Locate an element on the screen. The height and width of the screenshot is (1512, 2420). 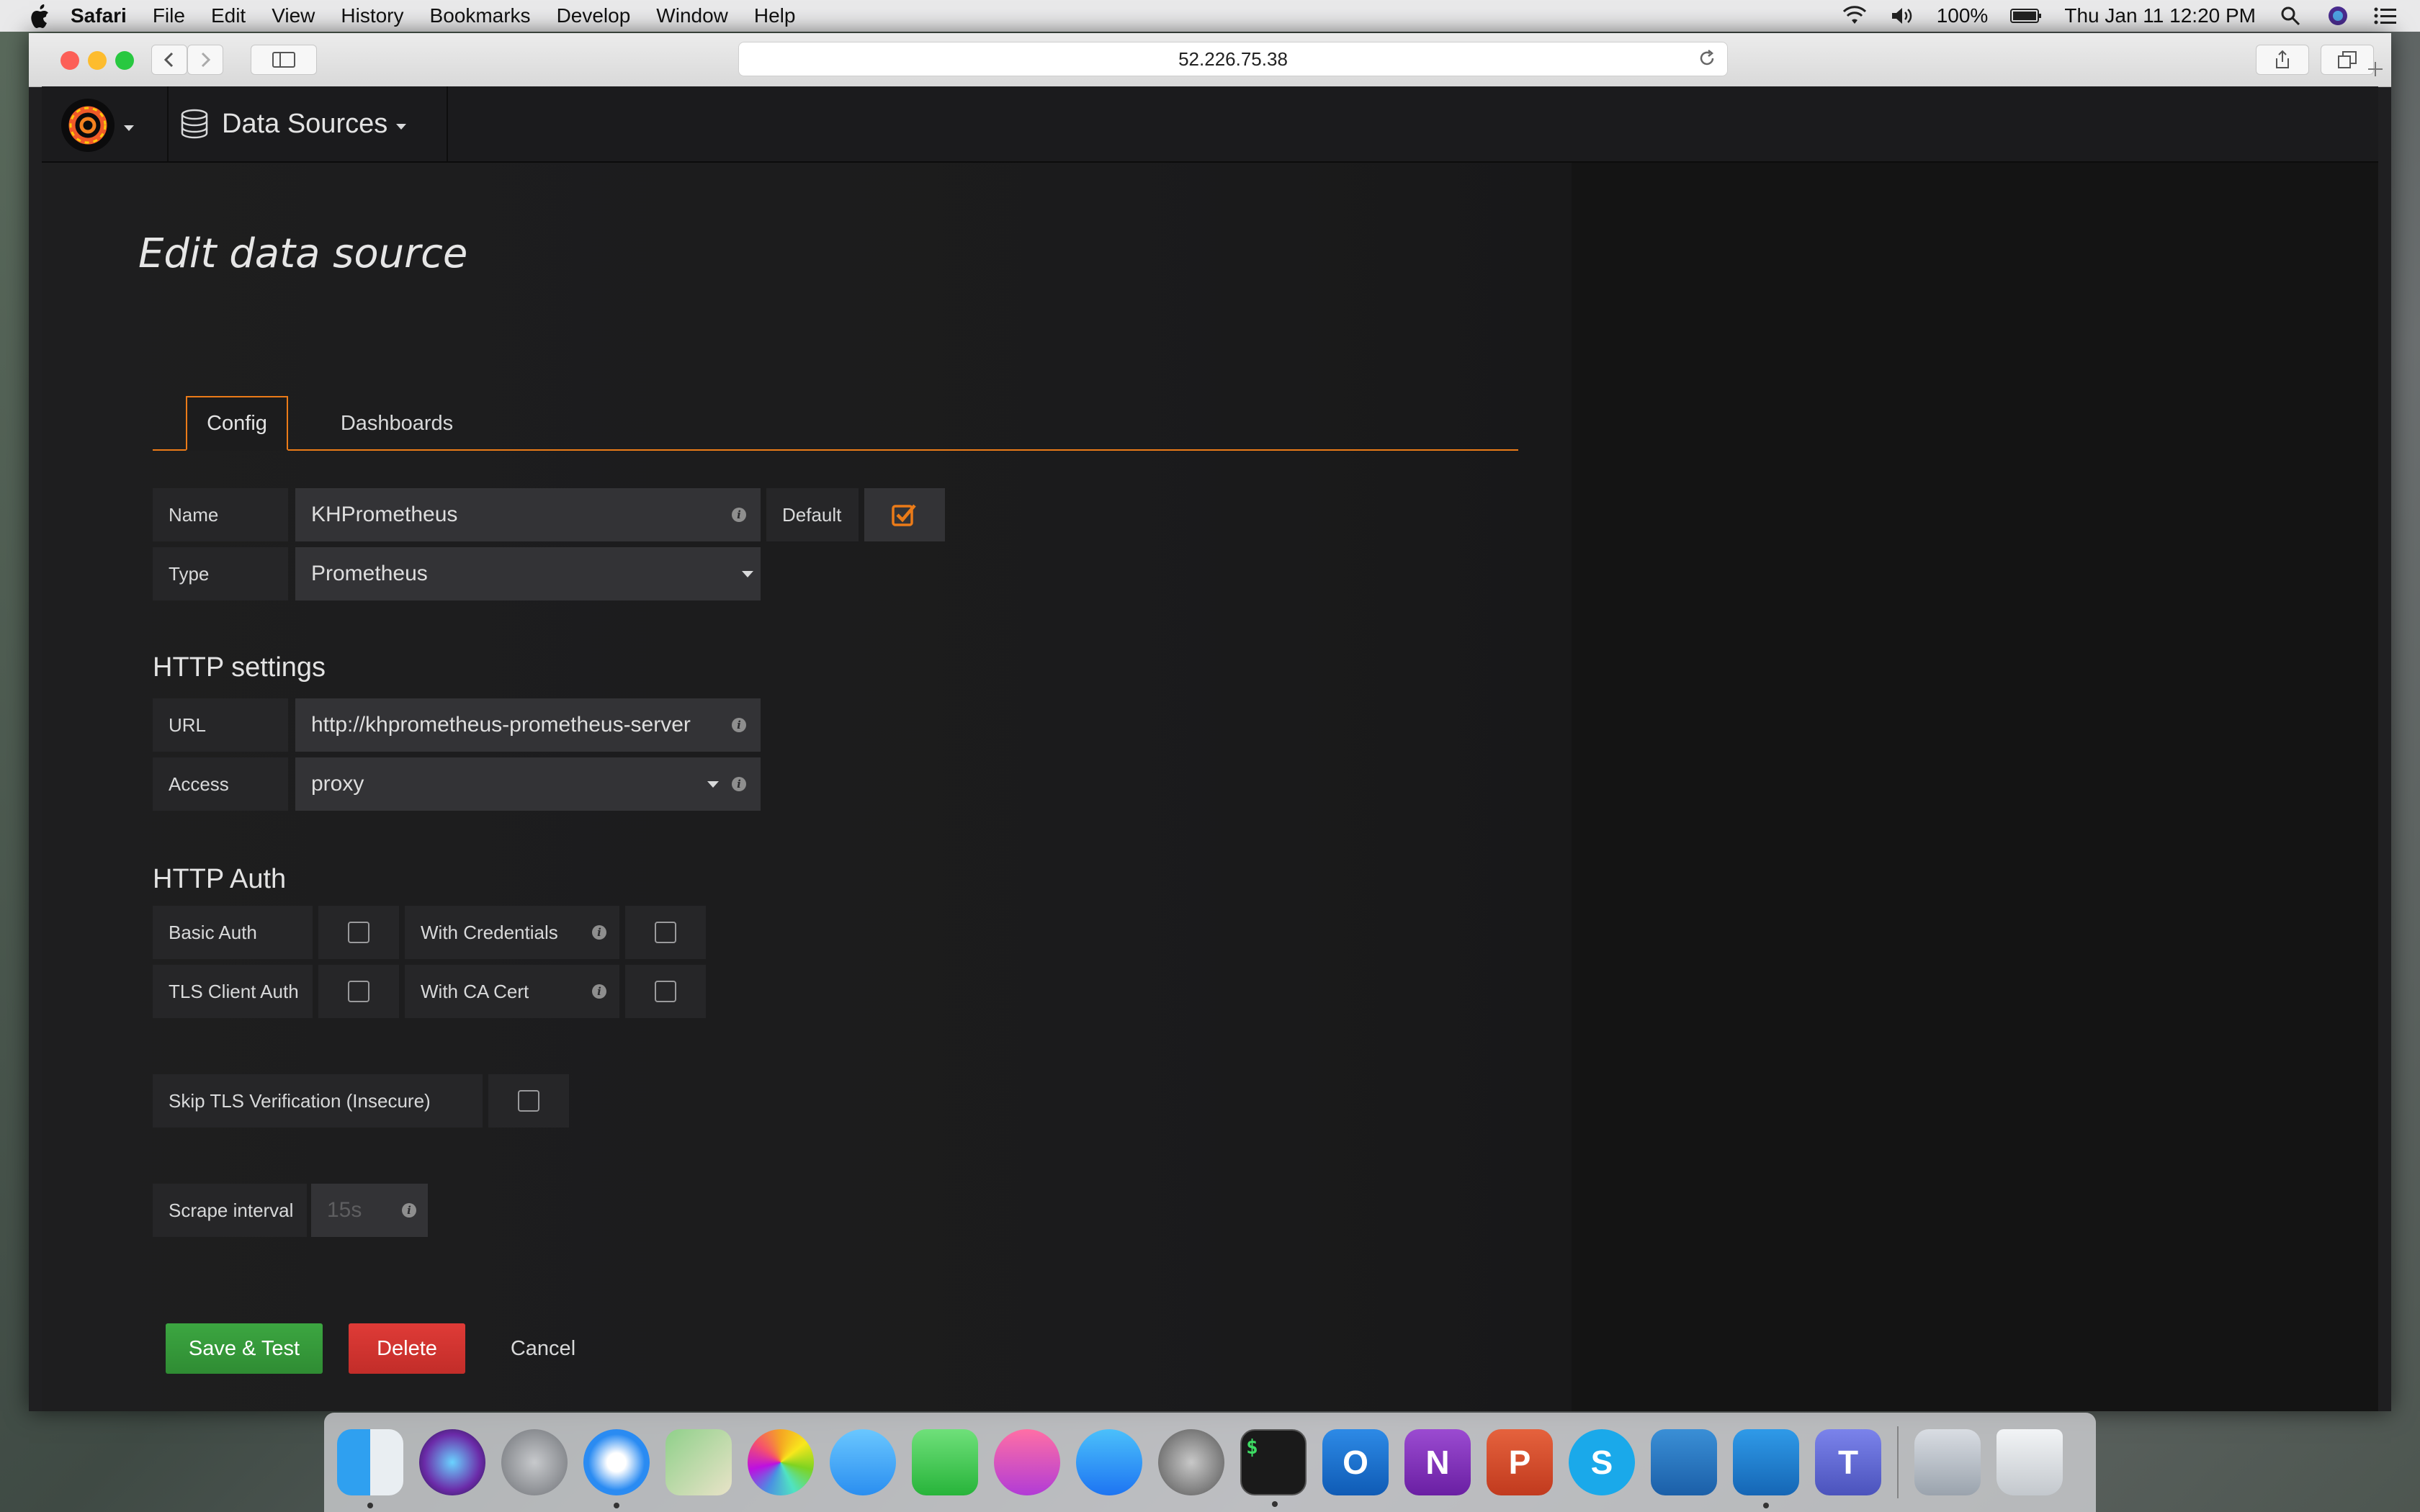
minimize-window-button is located at coordinates (97, 60).